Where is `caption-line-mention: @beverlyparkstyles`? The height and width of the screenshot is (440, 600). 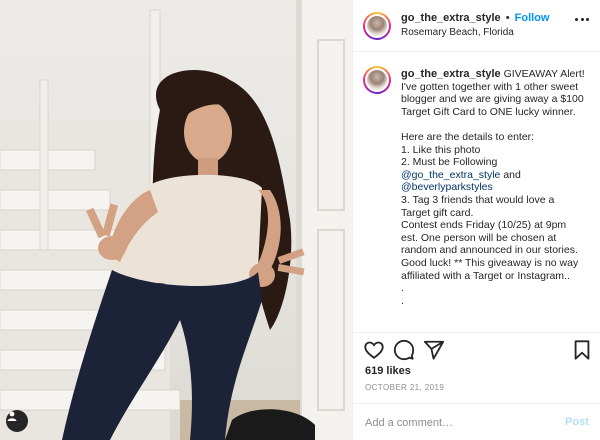 caption-line-mention: @beverlyparkstyles is located at coordinates (497, 187).